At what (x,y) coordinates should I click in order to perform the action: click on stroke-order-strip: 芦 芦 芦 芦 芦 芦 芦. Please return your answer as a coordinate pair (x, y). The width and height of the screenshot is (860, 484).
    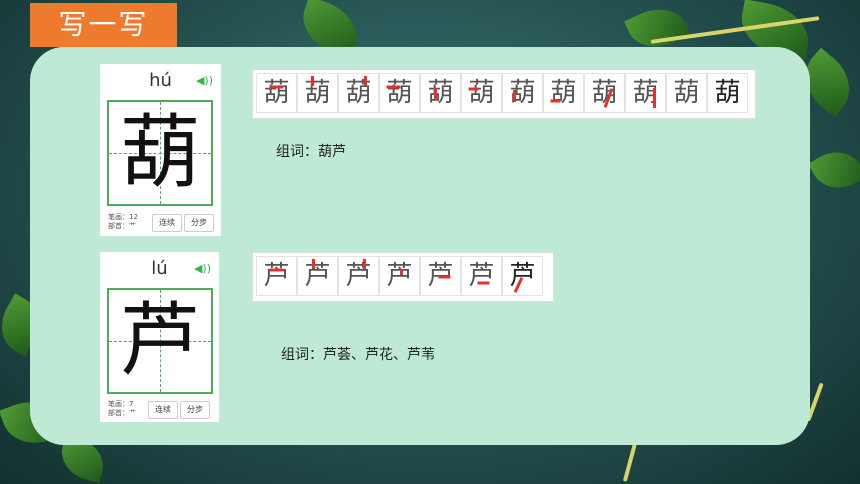
    Looking at the image, I should click on (403, 277).